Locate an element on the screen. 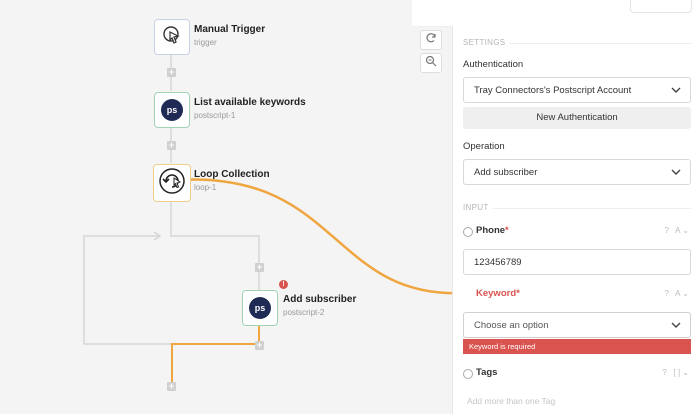 Image resolution: width=700 pixels, height=414 pixels. step-manual-trigger is located at coordinates (172, 37).